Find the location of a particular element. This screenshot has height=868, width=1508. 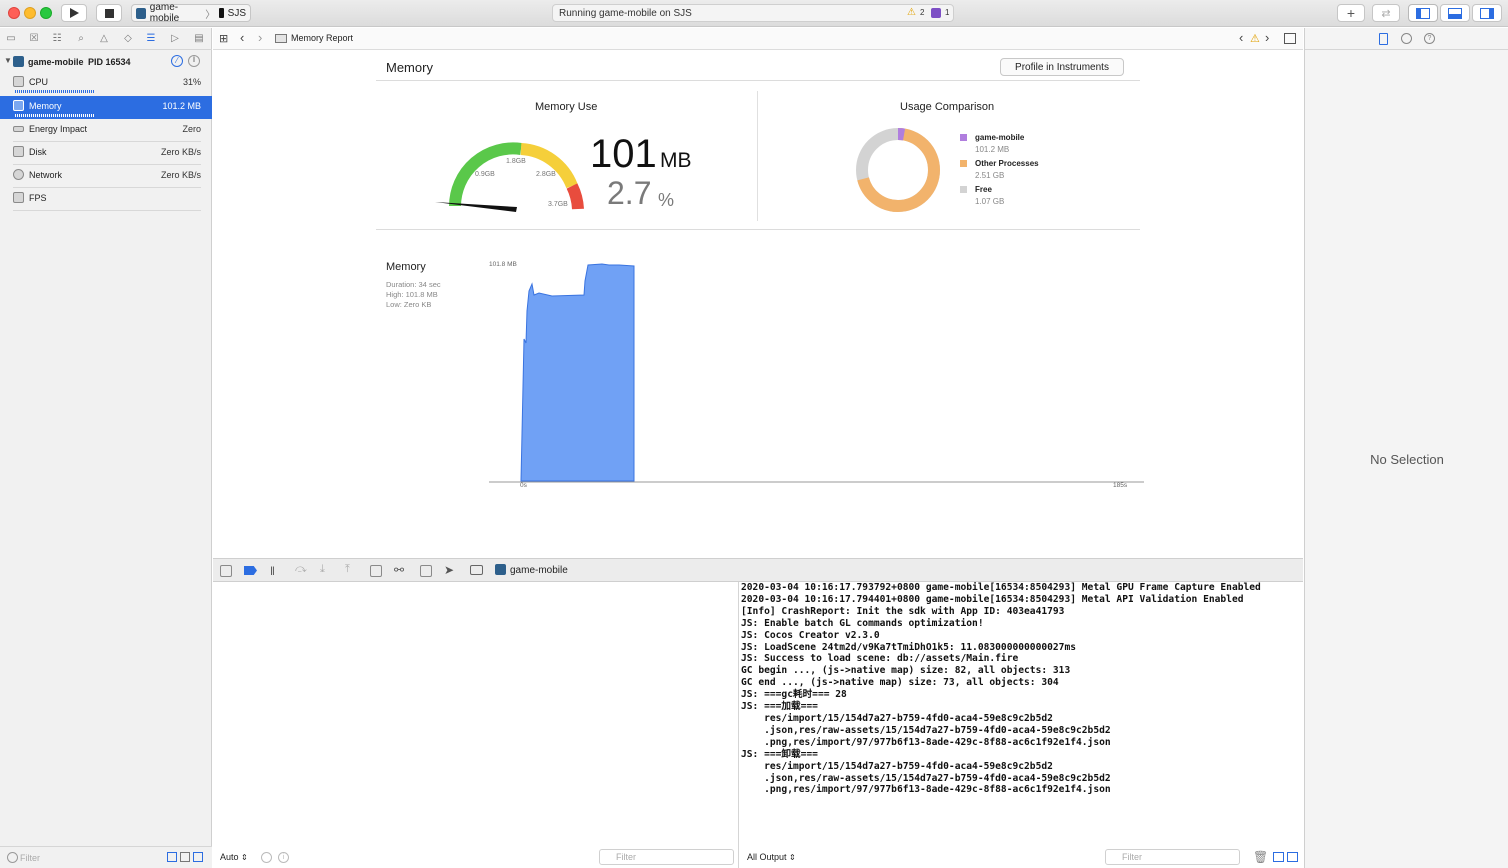

scheme-name: game-mobile is located at coordinates (164, 13).